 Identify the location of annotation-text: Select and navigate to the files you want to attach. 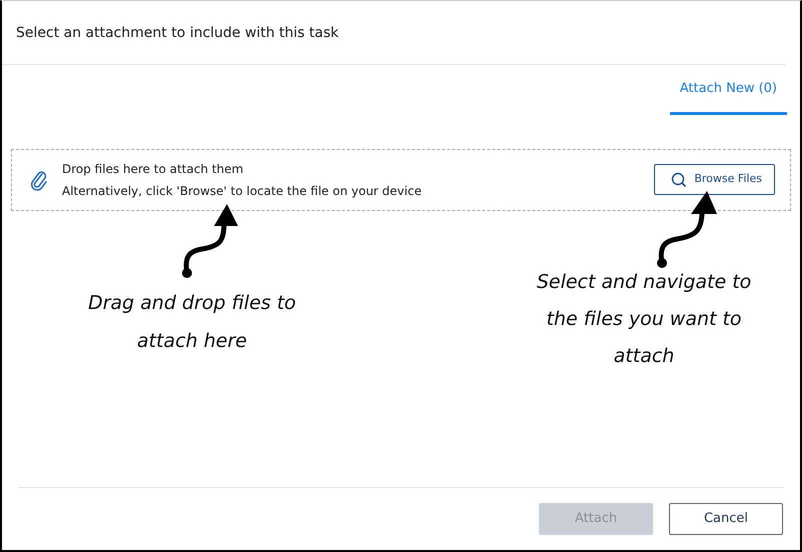
(644, 319).